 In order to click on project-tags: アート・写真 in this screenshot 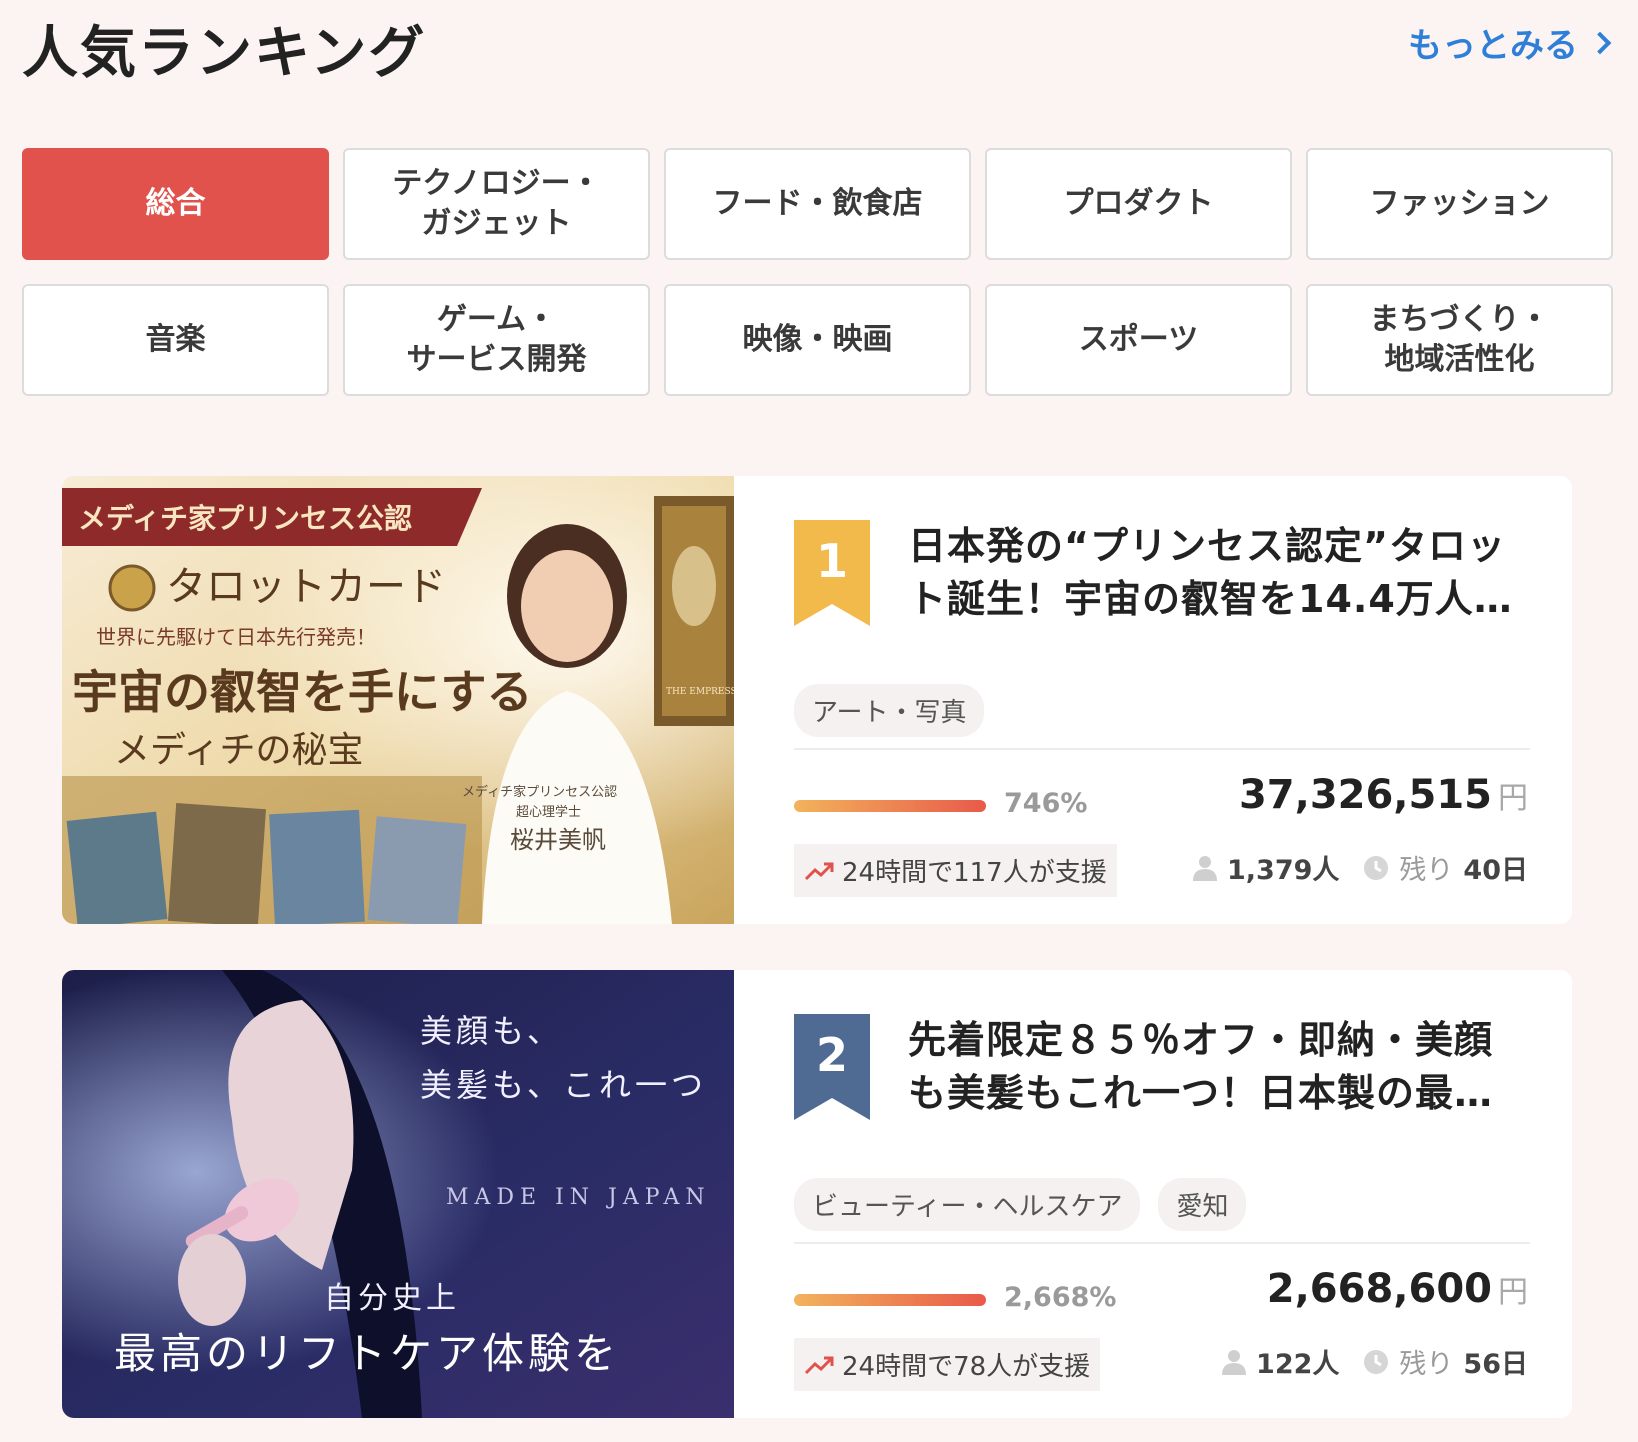, I will do `click(889, 710)`.